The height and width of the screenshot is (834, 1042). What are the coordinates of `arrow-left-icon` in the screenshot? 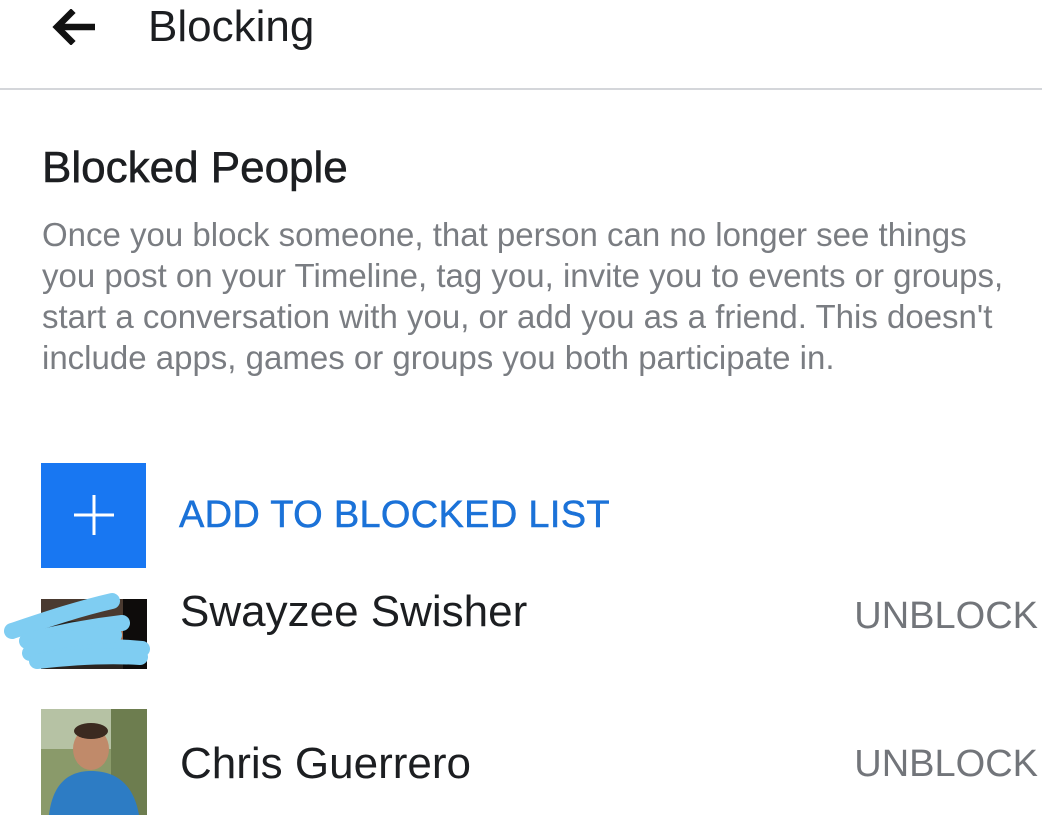 It's located at (73, 27).